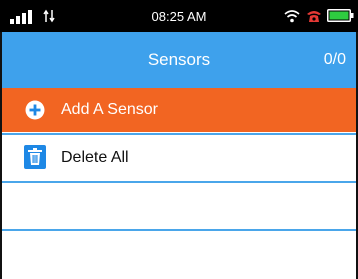  Describe the element at coordinates (109, 109) in the screenshot. I see `add-sensor-label: Add A Sensor` at that location.